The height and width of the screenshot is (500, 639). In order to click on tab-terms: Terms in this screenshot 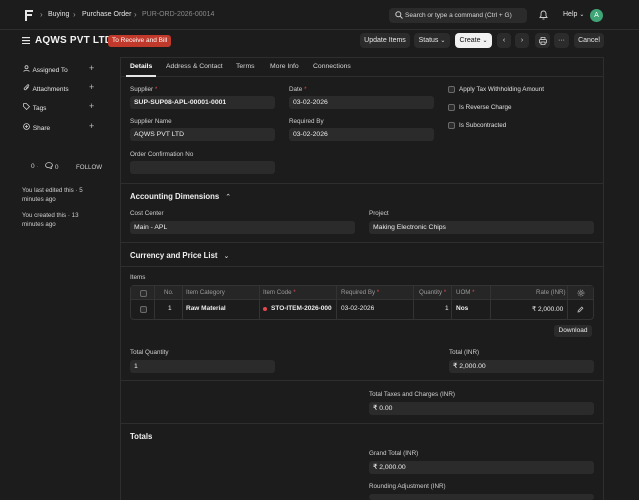, I will do `click(245, 66)`.